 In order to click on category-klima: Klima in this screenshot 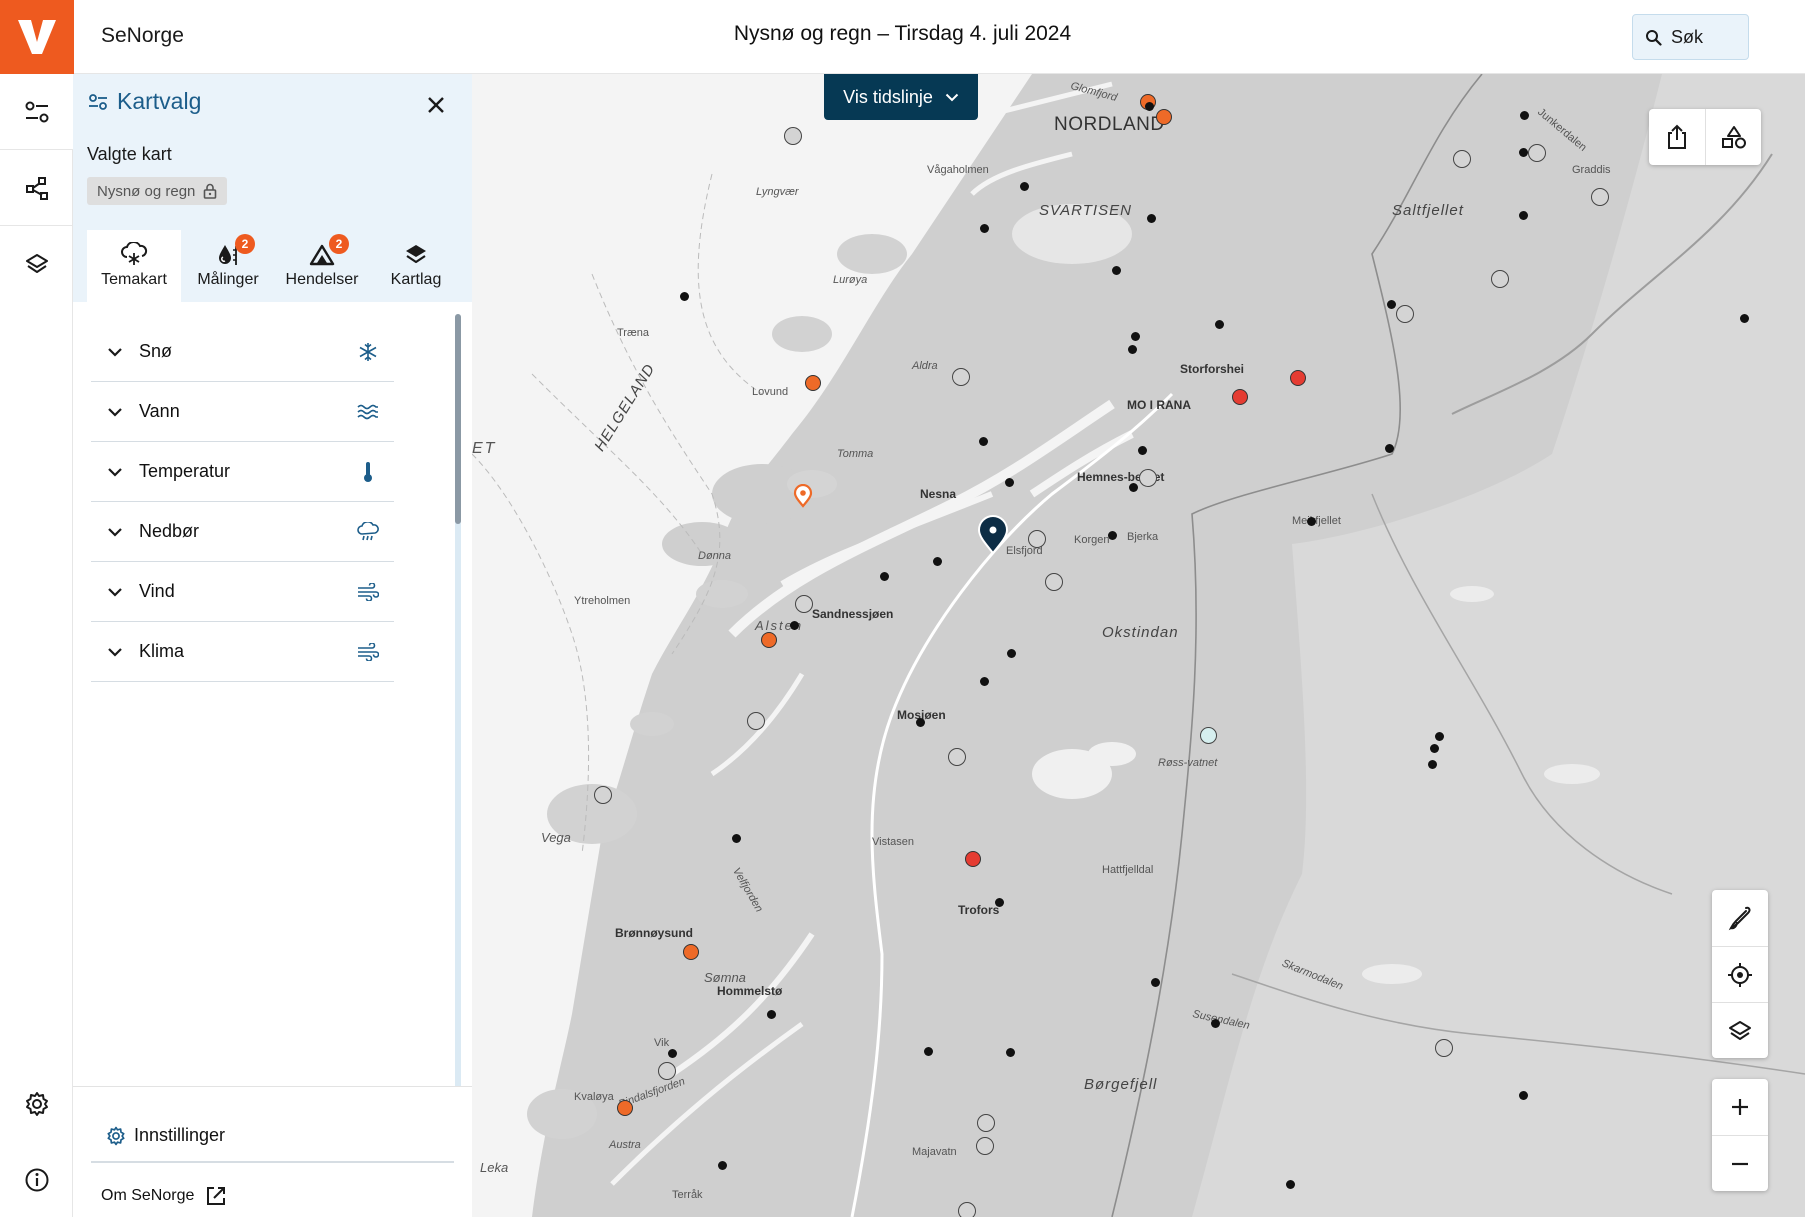, I will do `click(242, 652)`.